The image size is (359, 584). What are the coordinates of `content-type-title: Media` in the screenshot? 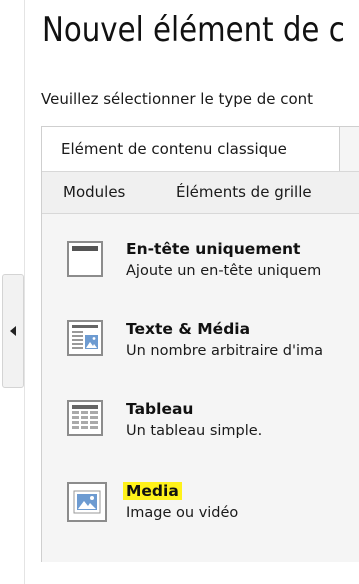 It's located at (152, 491).